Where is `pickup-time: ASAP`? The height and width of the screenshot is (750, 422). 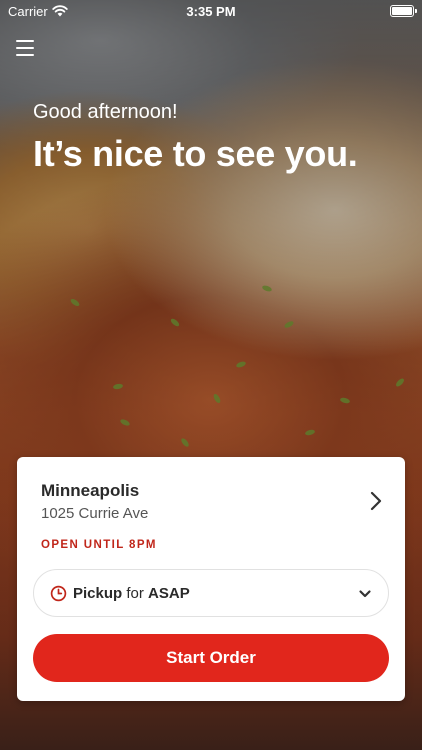 pickup-time: ASAP is located at coordinates (169, 593).